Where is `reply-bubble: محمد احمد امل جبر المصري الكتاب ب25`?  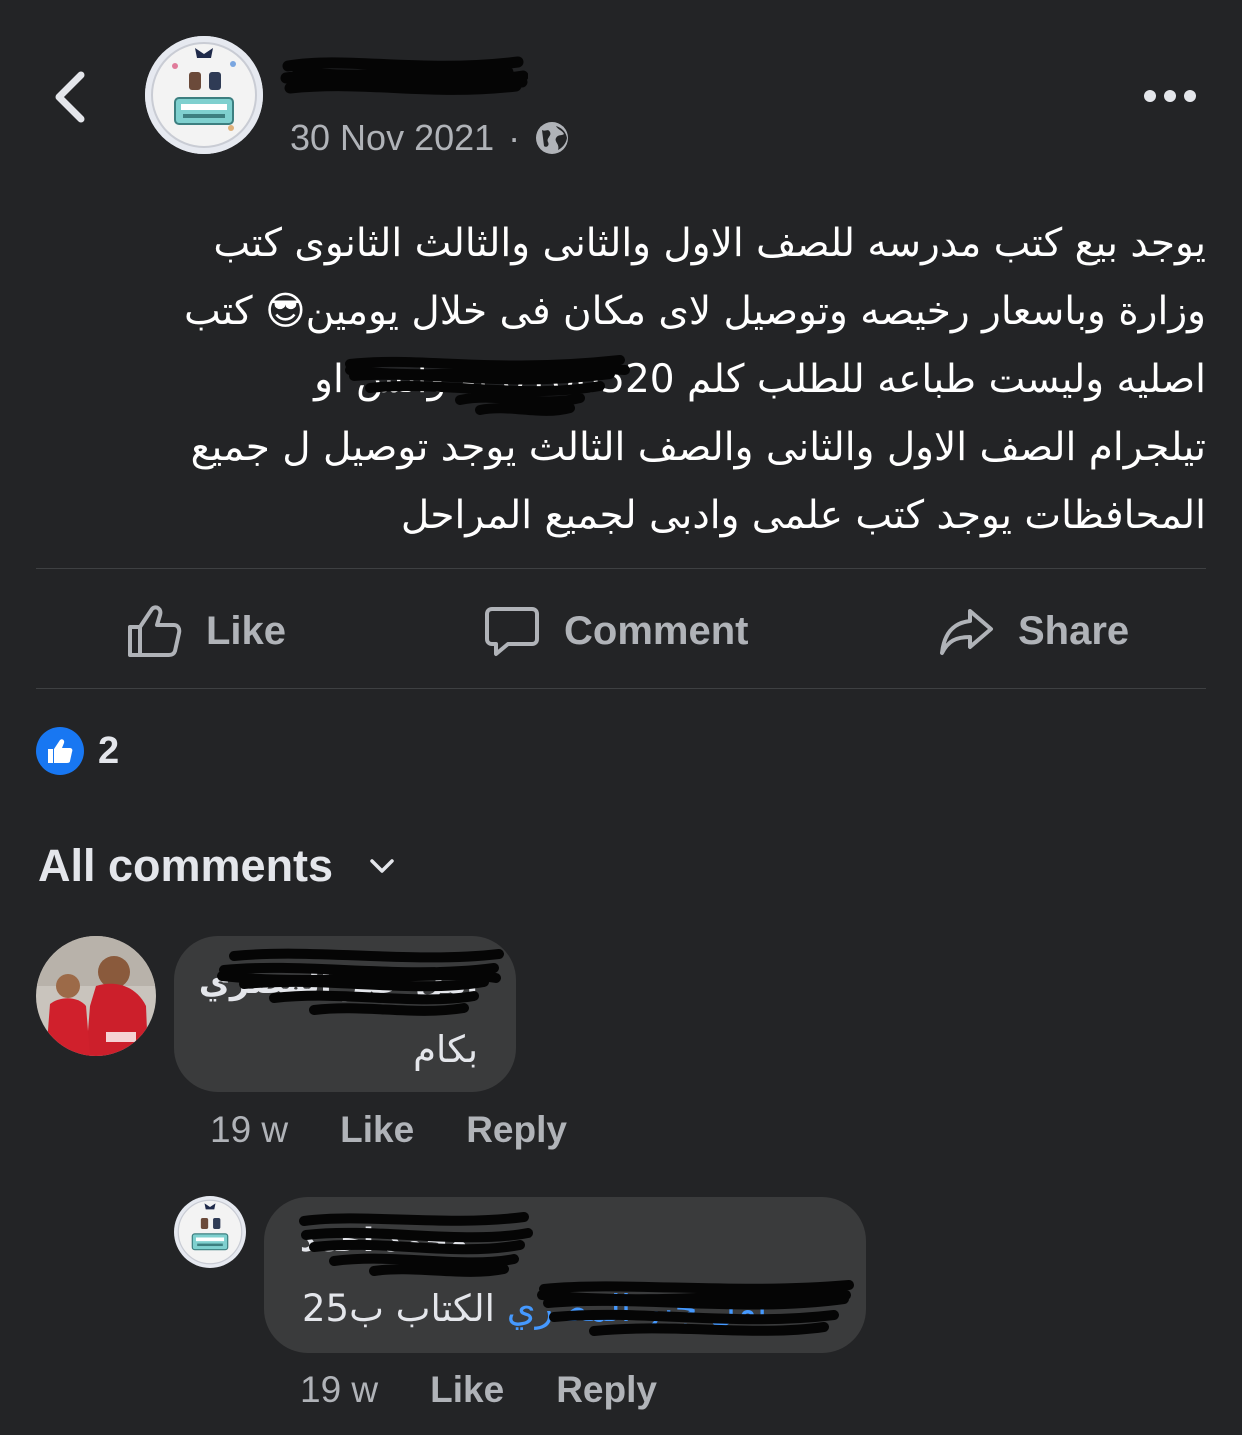 reply-bubble: محمد احمد امل جبر المصري الكتاب ب25 is located at coordinates (565, 1275).